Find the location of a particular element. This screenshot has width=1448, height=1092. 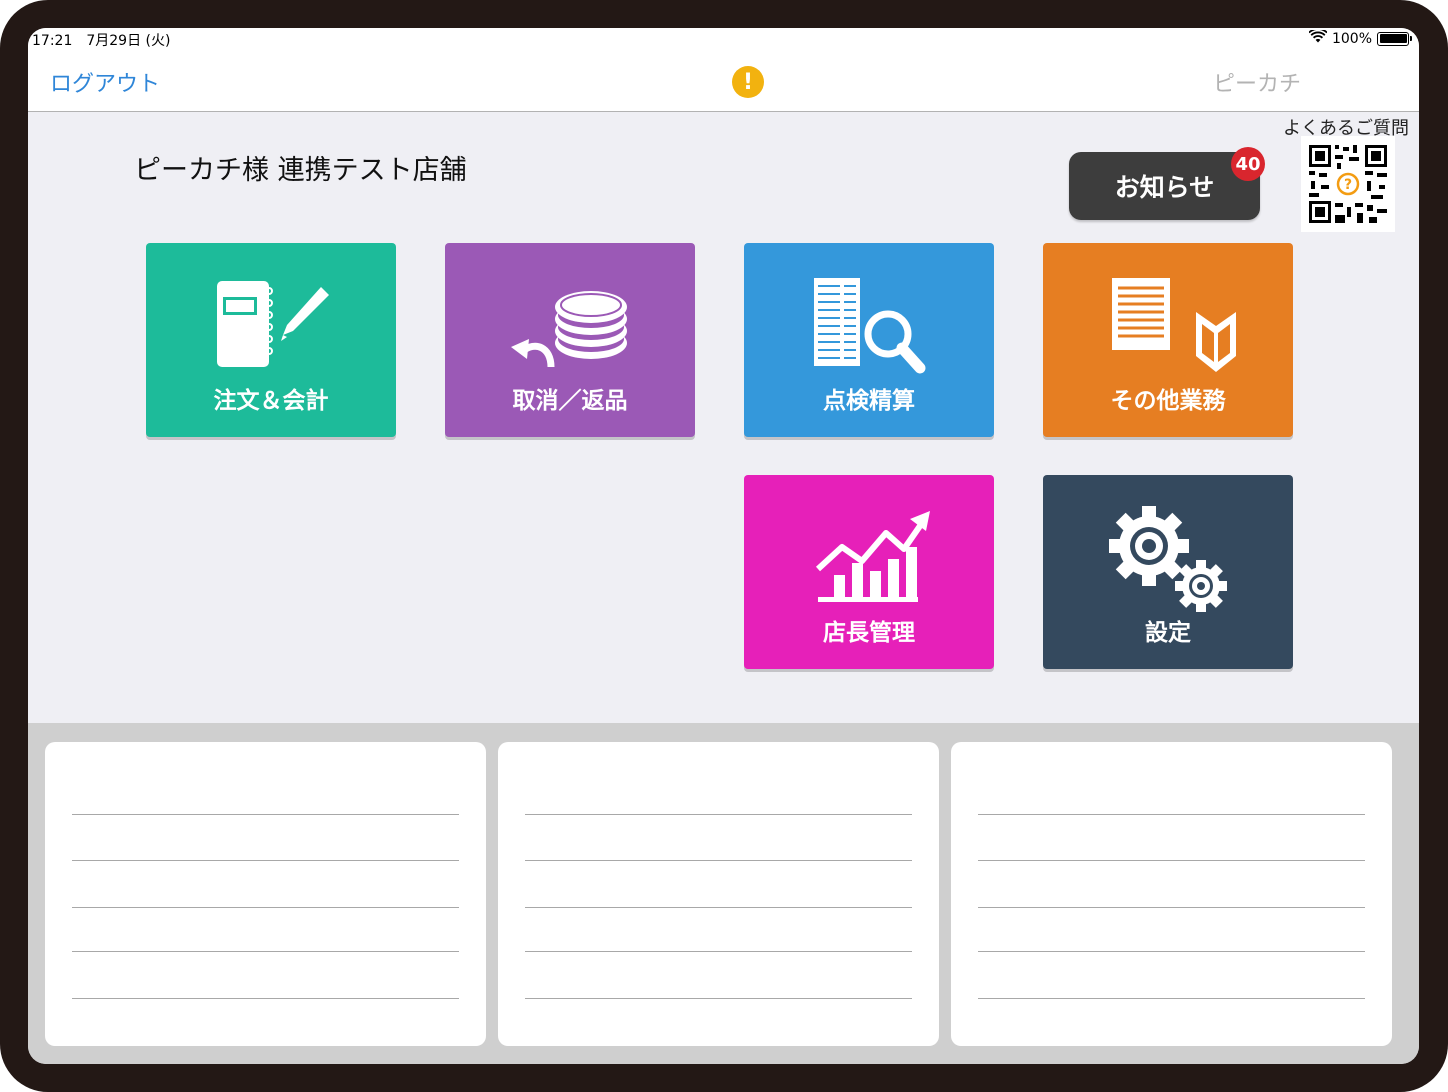

gears-icon is located at coordinates (1168, 559).